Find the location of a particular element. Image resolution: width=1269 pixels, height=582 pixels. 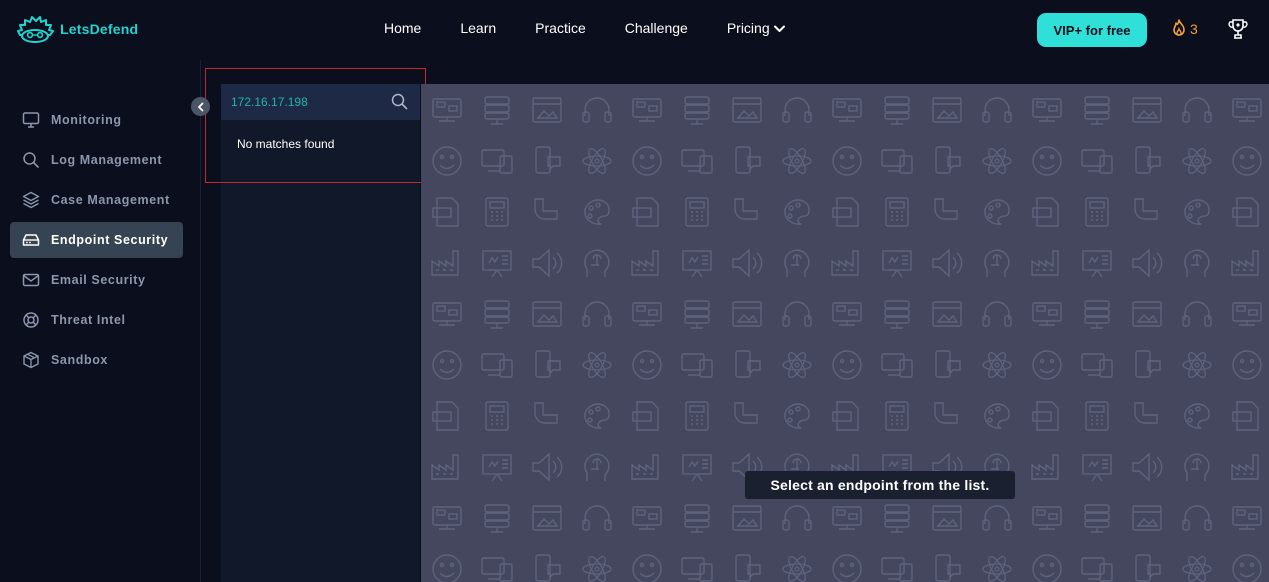

logo: LetsDefend is located at coordinates (77, 29).